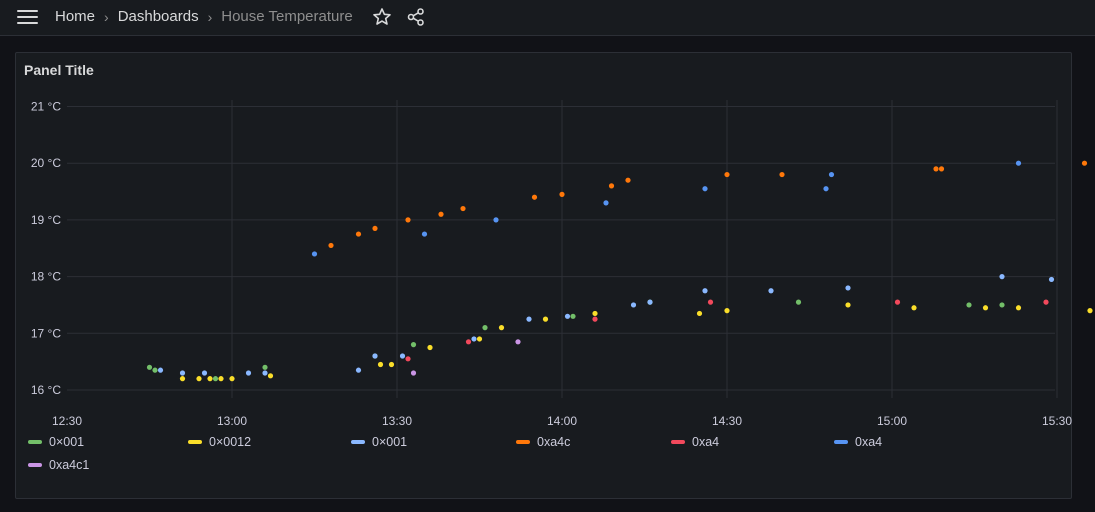 The height and width of the screenshot is (512, 1095). Describe the element at coordinates (46, 390) in the screenshot. I see `y-tick-label: 16 °C` at that location.